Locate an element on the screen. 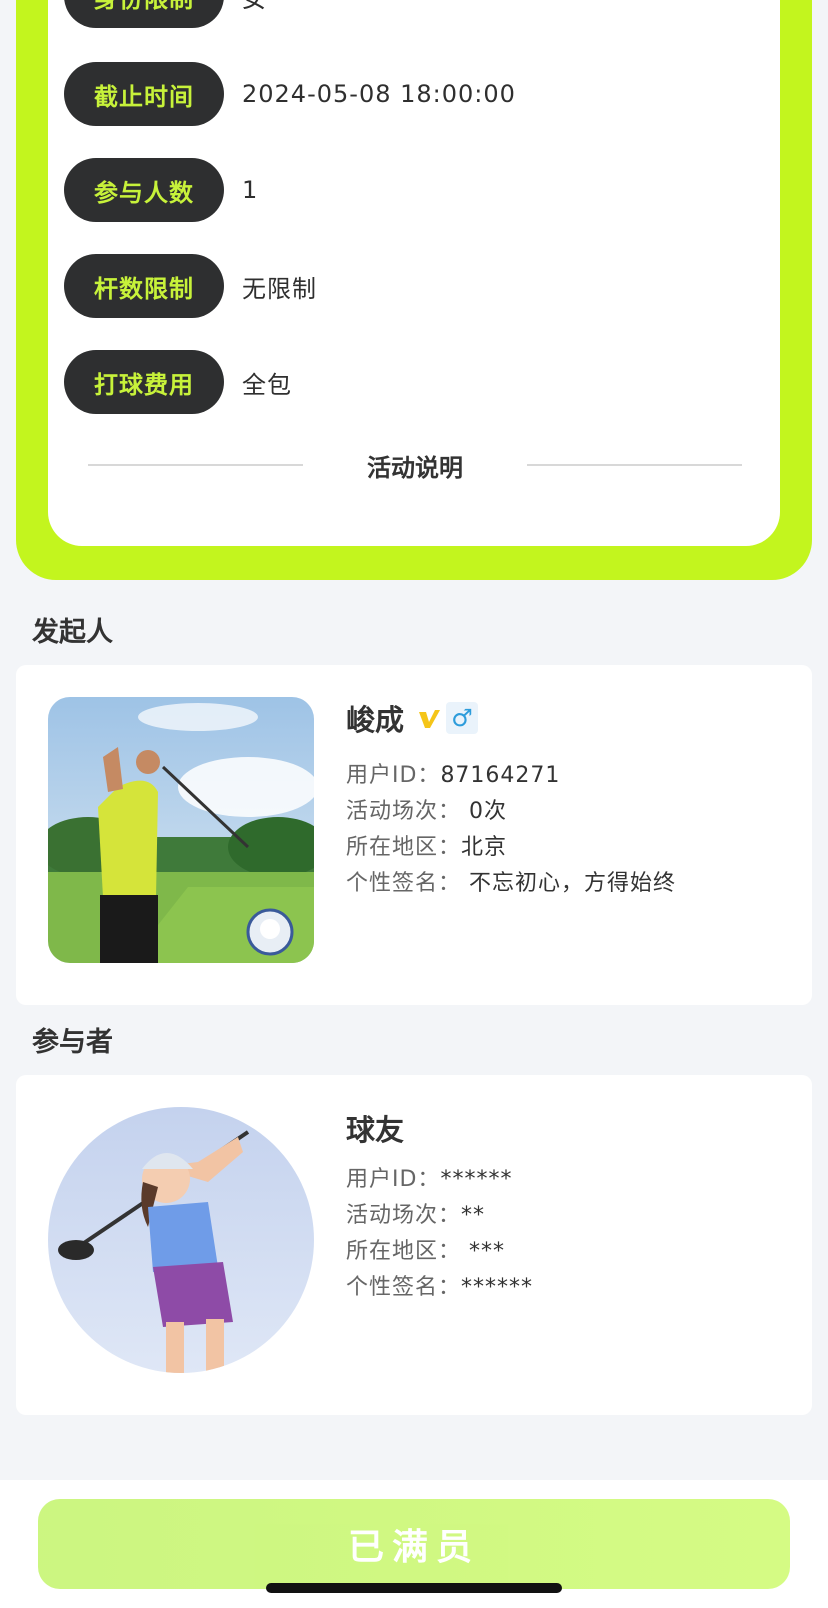  activity-description-divider: 活动说明 is located at coordinates (415, 465).